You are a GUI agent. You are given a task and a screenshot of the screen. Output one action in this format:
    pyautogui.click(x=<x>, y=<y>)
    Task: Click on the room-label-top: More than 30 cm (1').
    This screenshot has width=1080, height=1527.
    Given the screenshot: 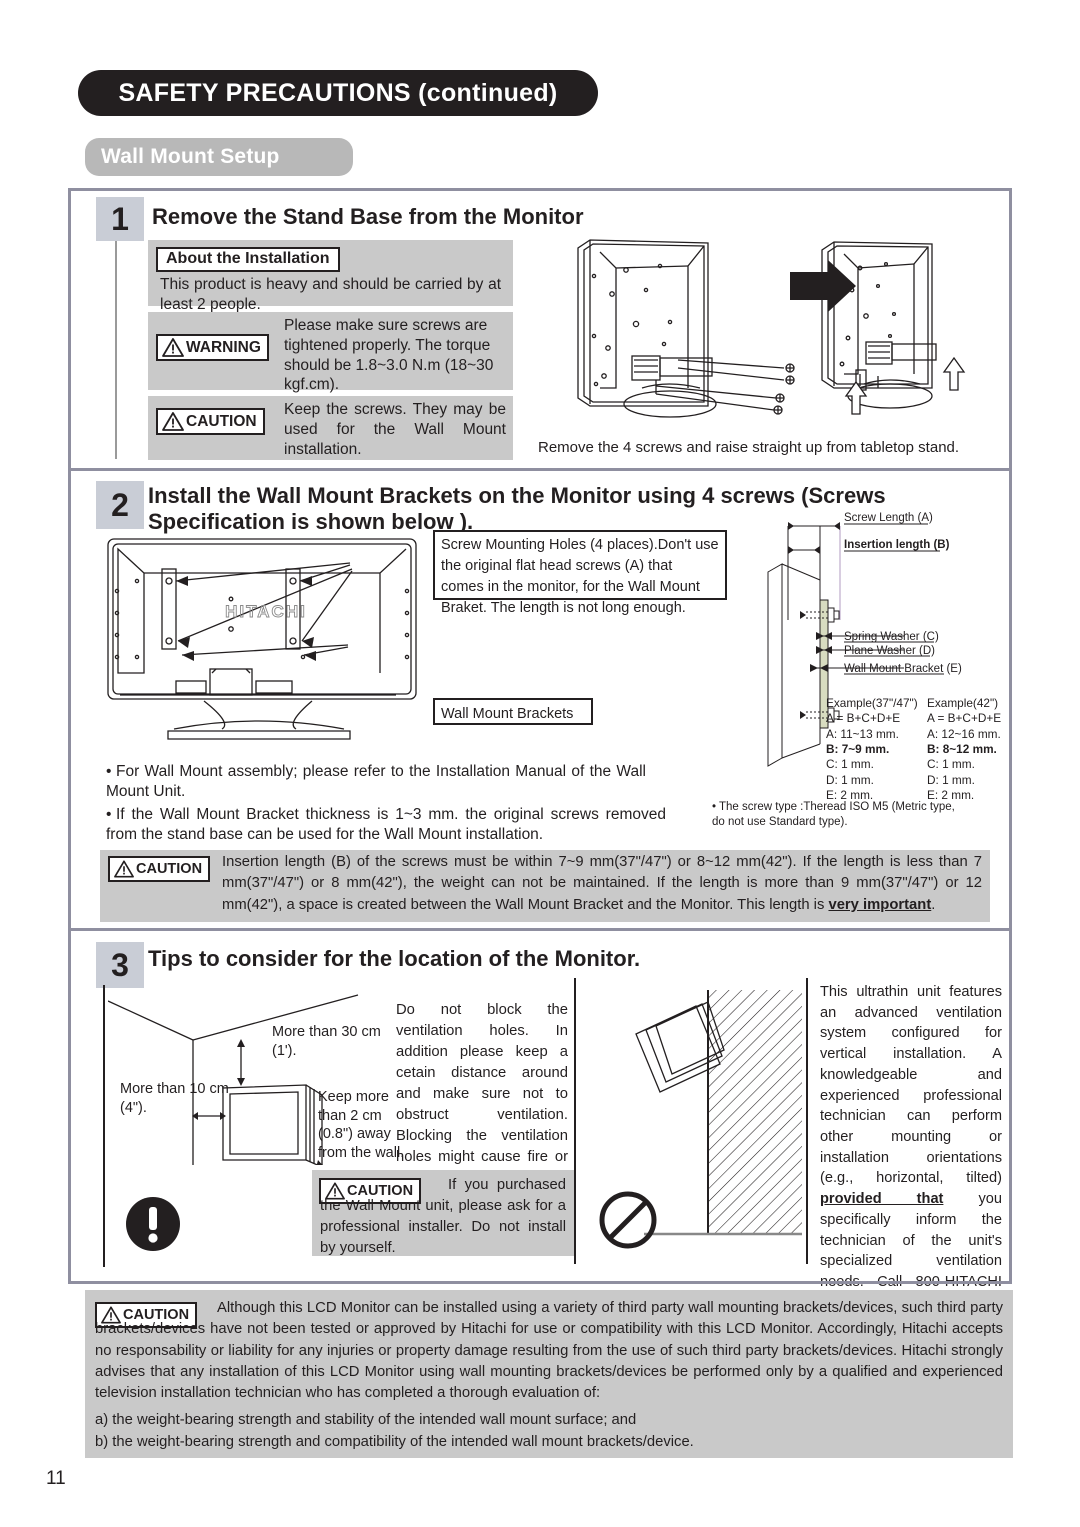 What is the action you would take?
    pyautogui.click(x=326, y=1041)
    